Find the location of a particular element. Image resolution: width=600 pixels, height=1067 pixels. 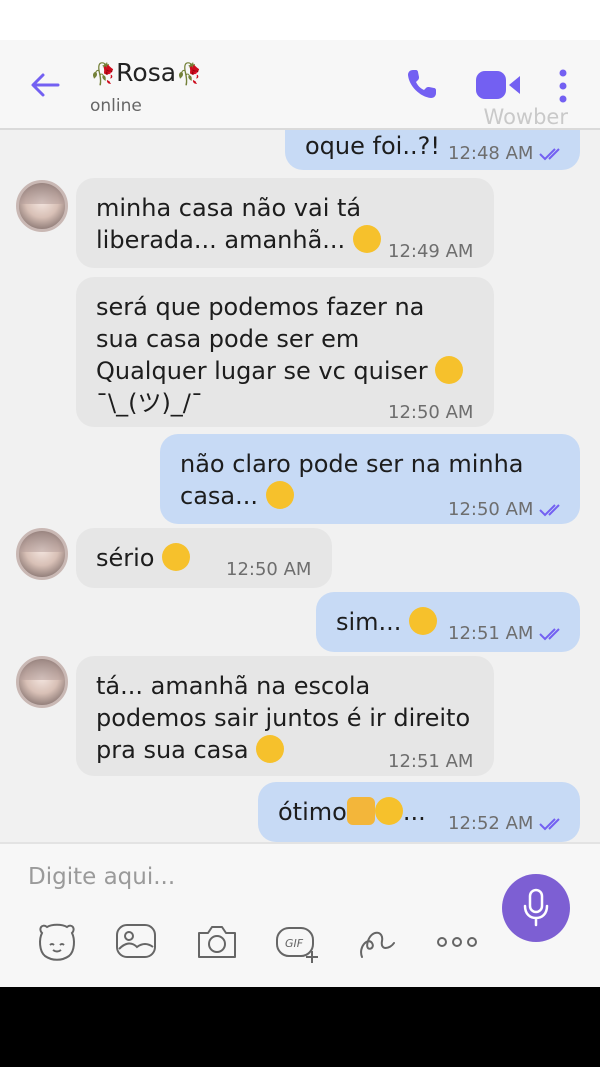

watermark: Wowber is located at coordinates (525, 117).